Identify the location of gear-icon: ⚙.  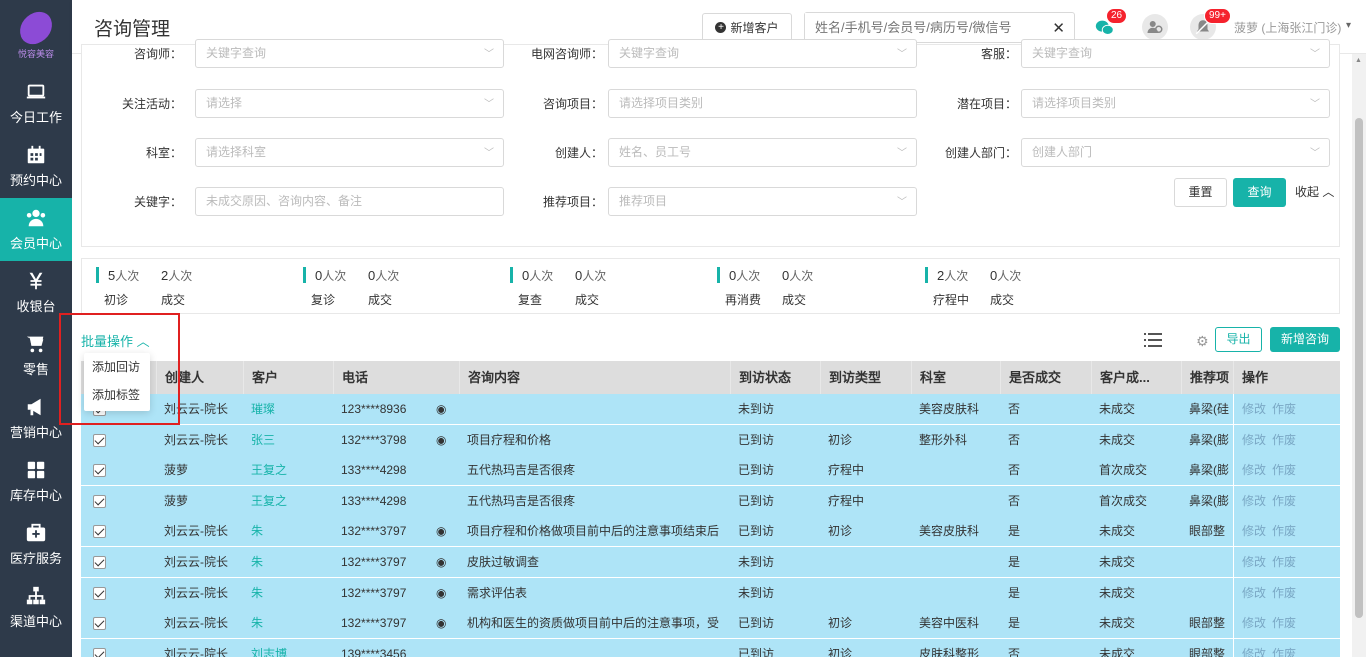
(1202, 341).